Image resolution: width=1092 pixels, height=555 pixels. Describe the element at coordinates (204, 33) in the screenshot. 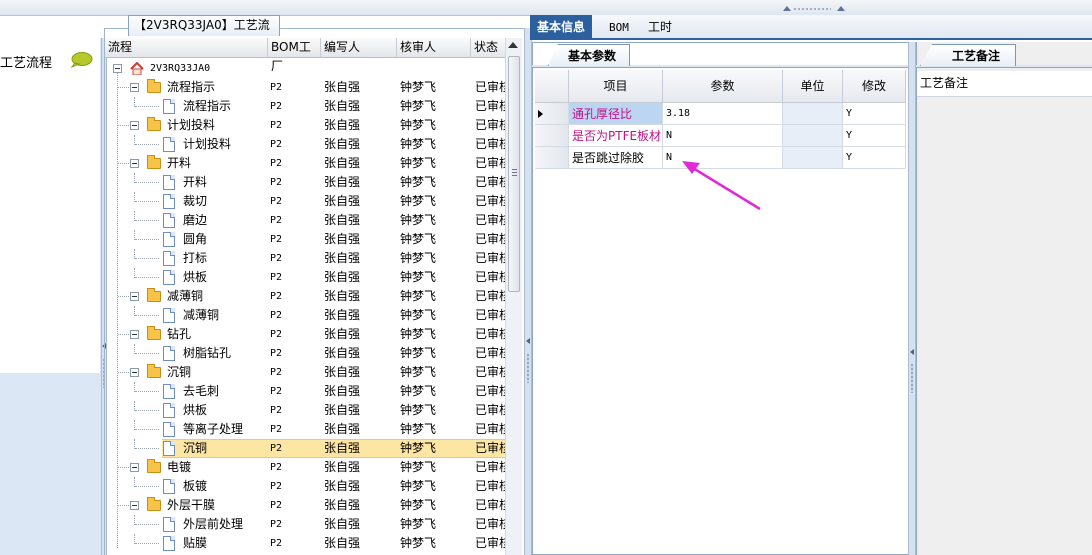

I see `process-flow-tab: 【2V3RQ33JA0】工艺流程` at that location.